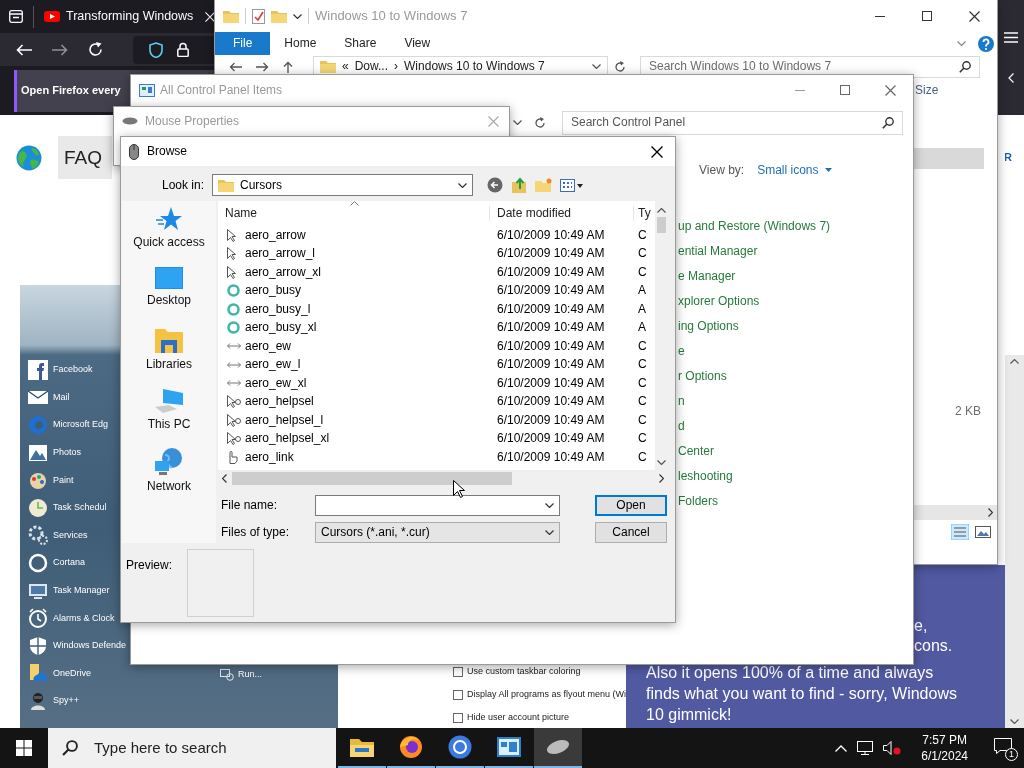 The height and width of the screenshot is (768, 1024). What do you see at coordinates (70, 535) in the screenshot?
I see `menu-item-label: Services` at bounding box center [70, 535].